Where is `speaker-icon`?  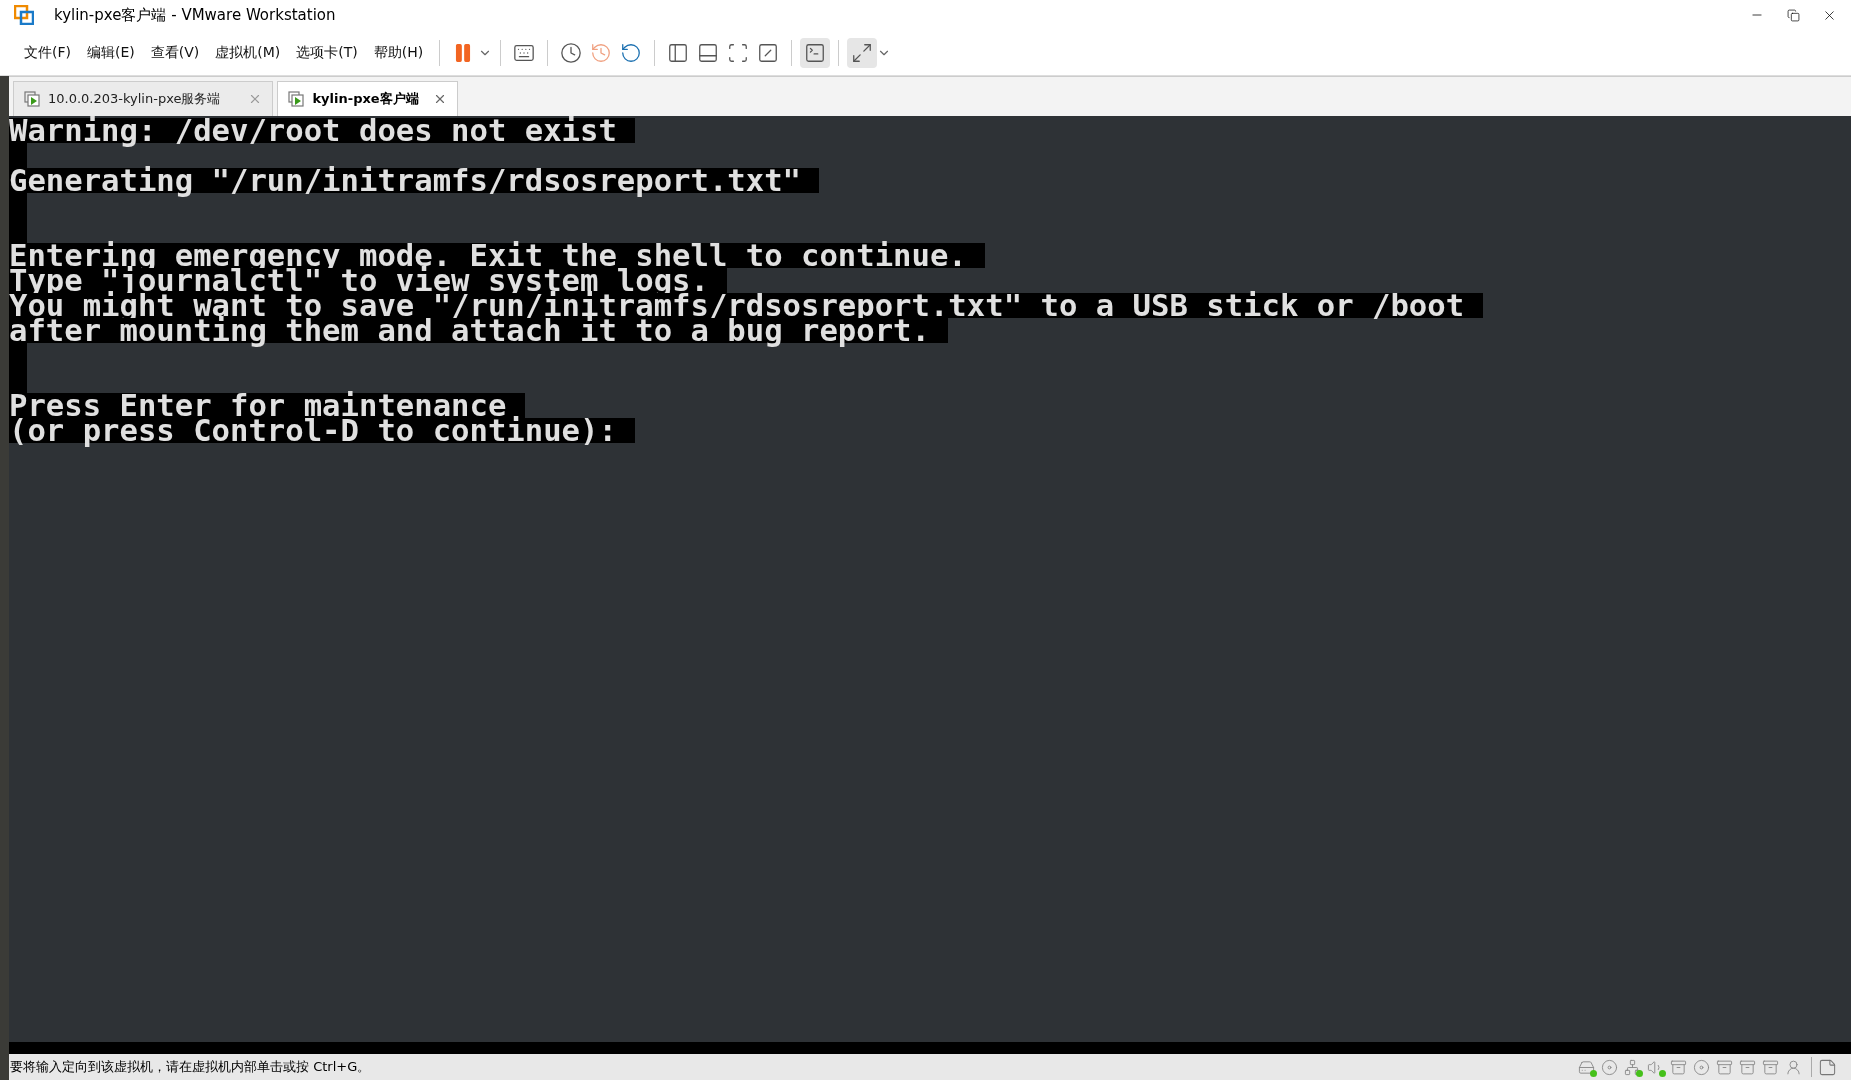
speaker-icon is located at coordinates (1655, 1067).